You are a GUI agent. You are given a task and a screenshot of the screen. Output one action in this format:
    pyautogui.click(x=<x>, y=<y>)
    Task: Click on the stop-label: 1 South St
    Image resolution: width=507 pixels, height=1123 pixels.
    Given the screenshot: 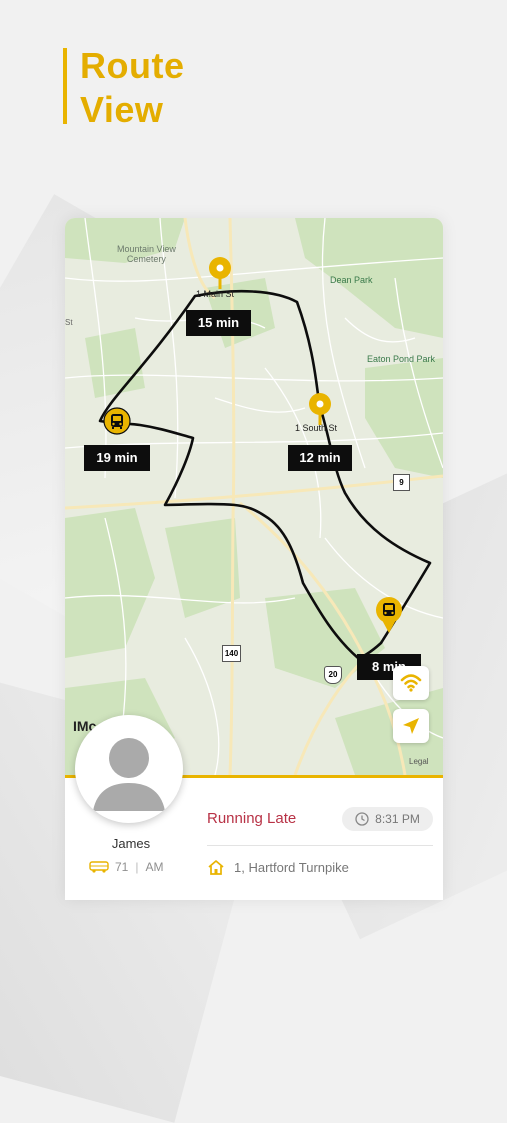 What is the action you would take?
    pyautogui.click(x=316, y=428)
    